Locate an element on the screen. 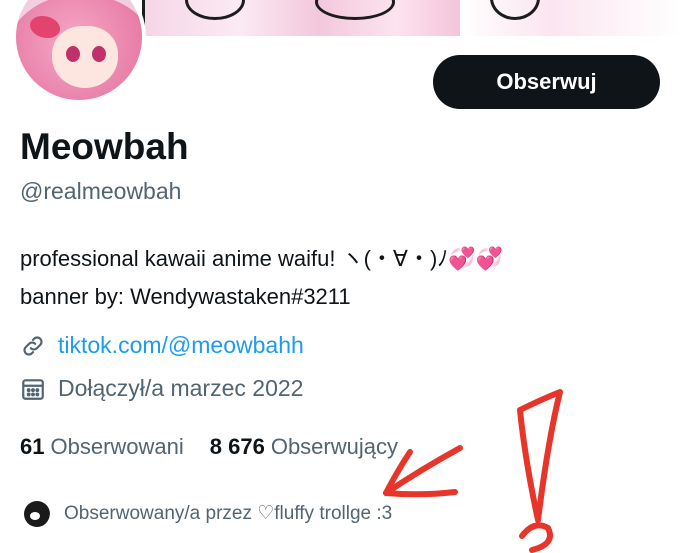 This screenshot has width=680, height=553. profile-link-row: tiktok.com/@meowbahh is located at coordinates (162, 345).